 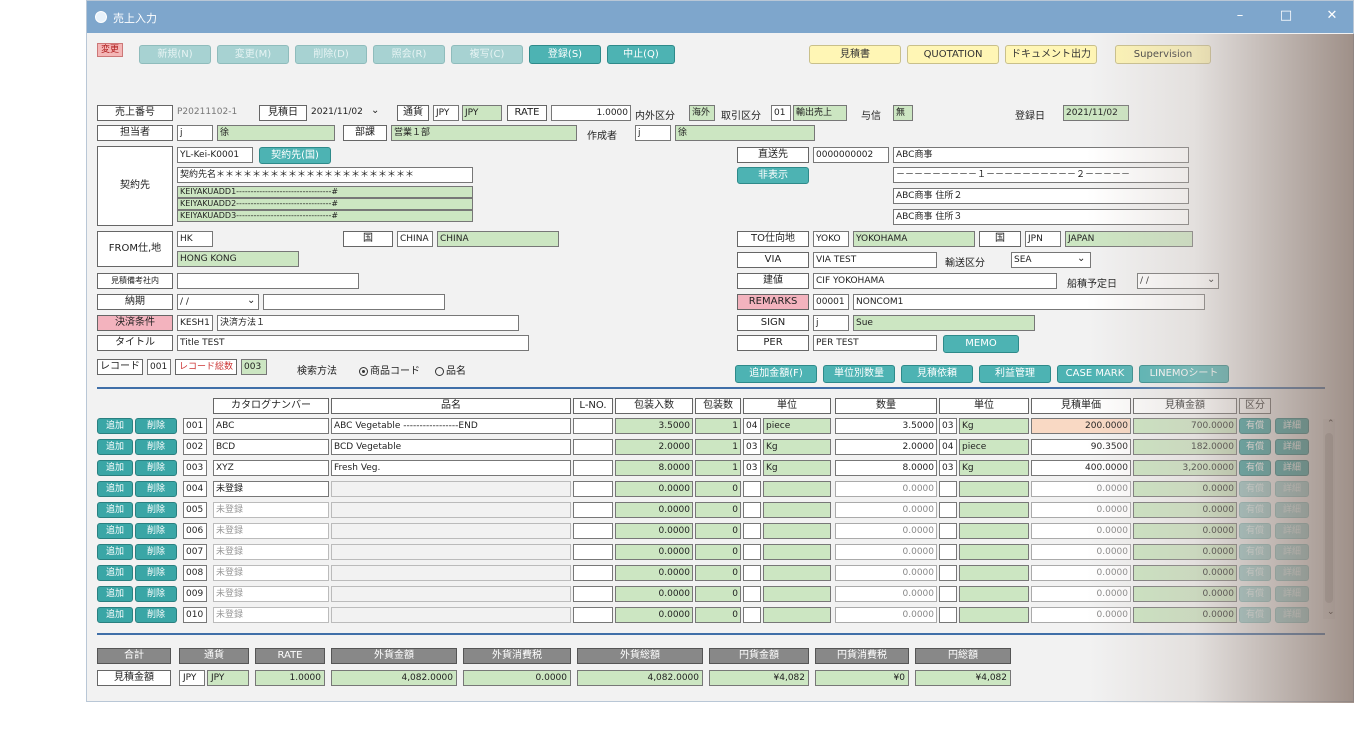 I want to click on case-mark-button: CASE MARK, so click(x=1095, y=374).